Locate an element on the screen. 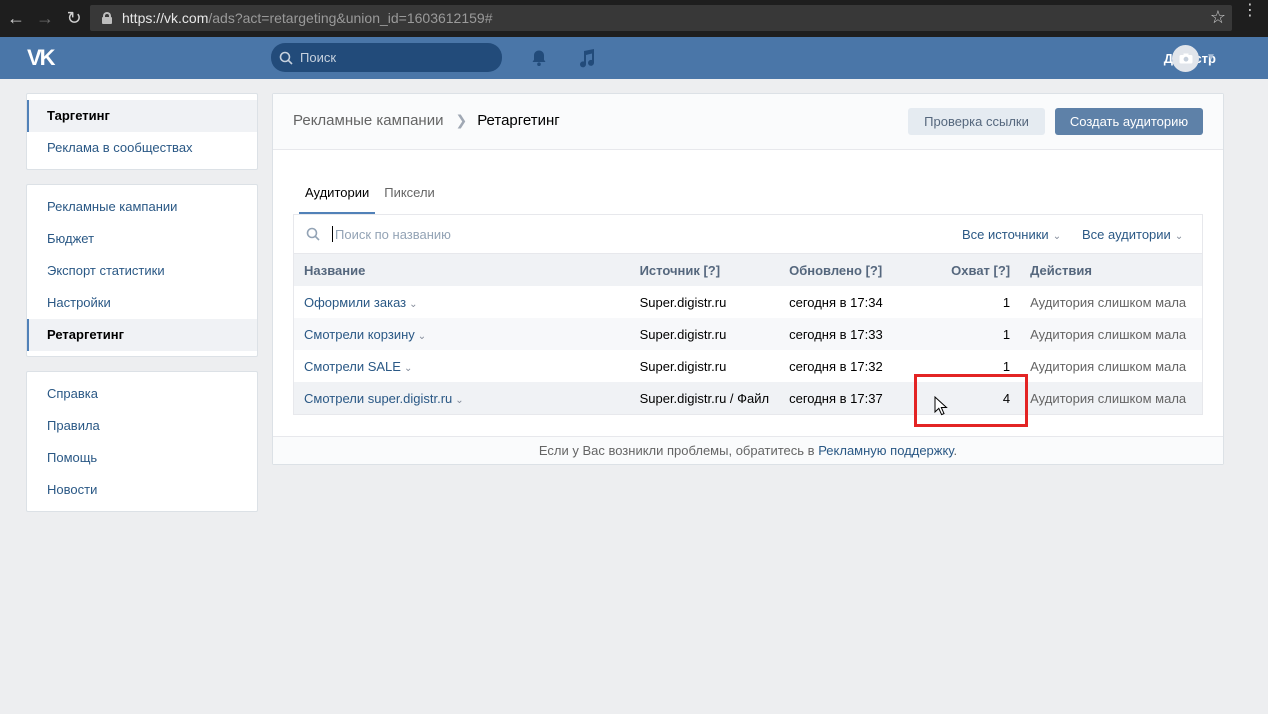 The width and height of the screenshot is (1268, 714). column-header-updated: Обновлено [?] is located at coordinates (850, 270).